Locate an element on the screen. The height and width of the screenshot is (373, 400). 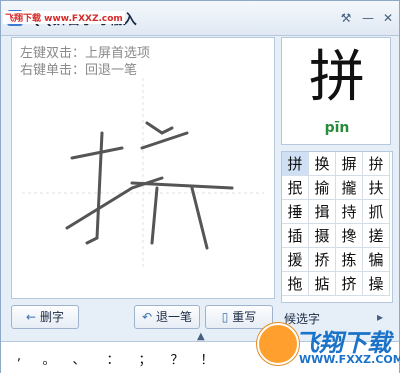
candidate-cell: 拖 is located at coordinates (295, 284).